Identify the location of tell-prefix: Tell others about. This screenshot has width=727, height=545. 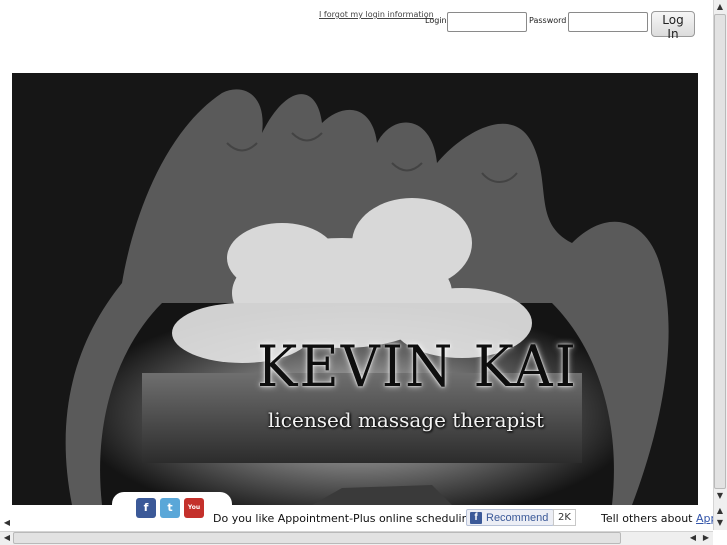
(647, 518).